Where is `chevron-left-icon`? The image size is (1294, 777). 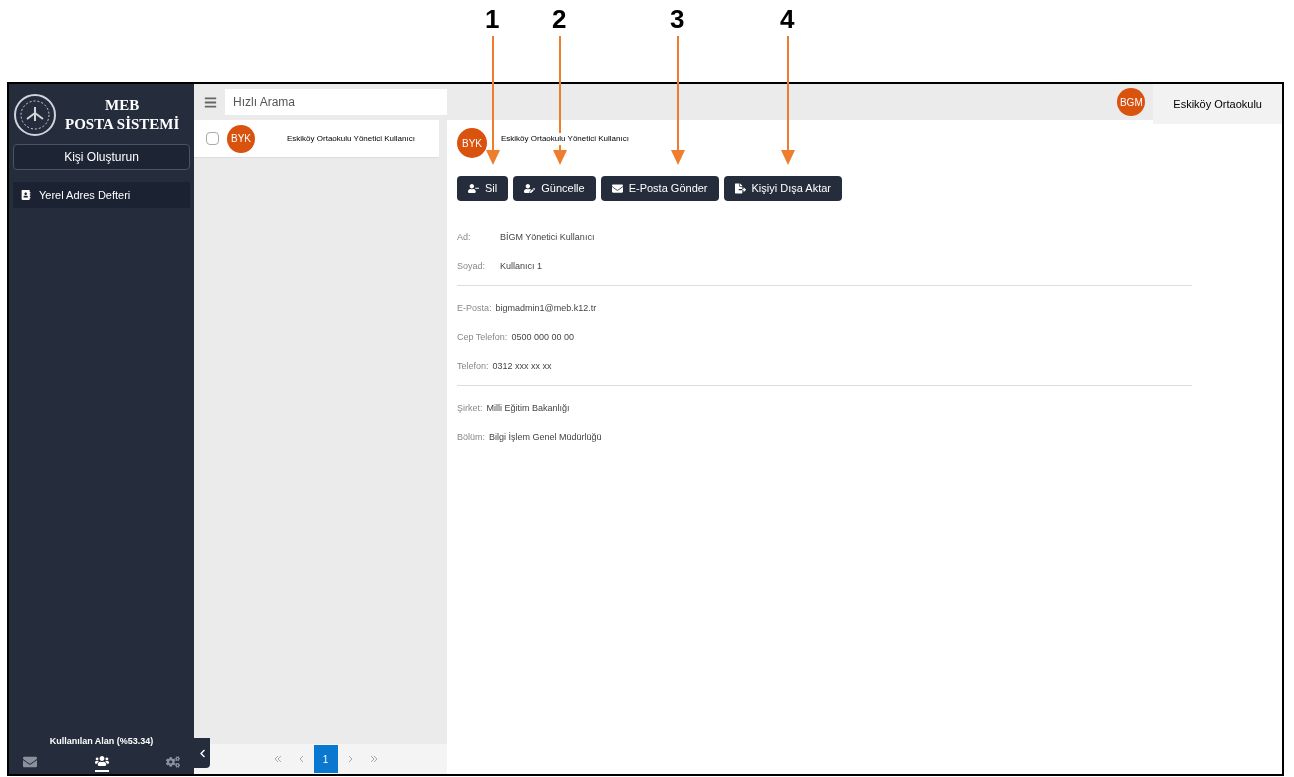
chevron-left-icon is located at coordinates (202, 753).